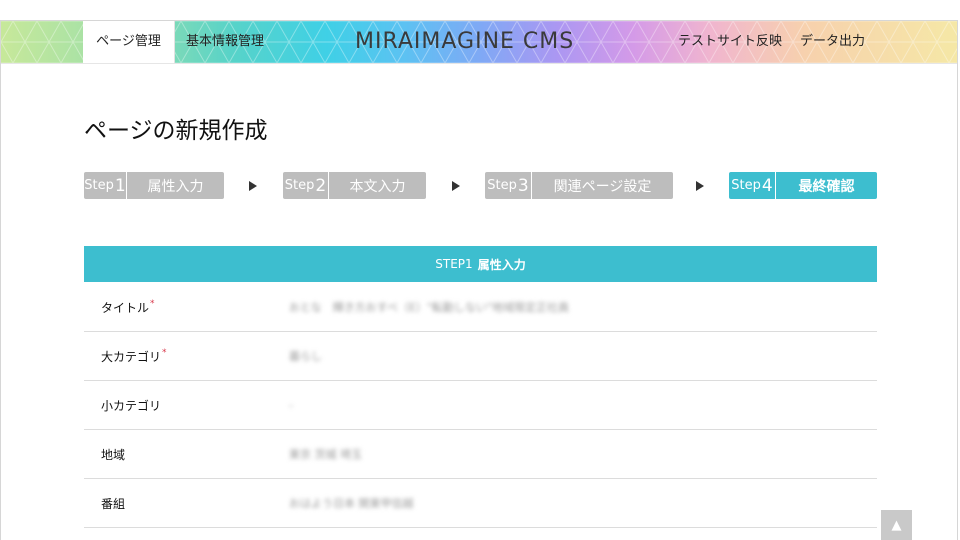  What do you see at coordinates (186, 307) in the screenshot?
I see `field-label: タイトル*` at bounding box center [186, 307].